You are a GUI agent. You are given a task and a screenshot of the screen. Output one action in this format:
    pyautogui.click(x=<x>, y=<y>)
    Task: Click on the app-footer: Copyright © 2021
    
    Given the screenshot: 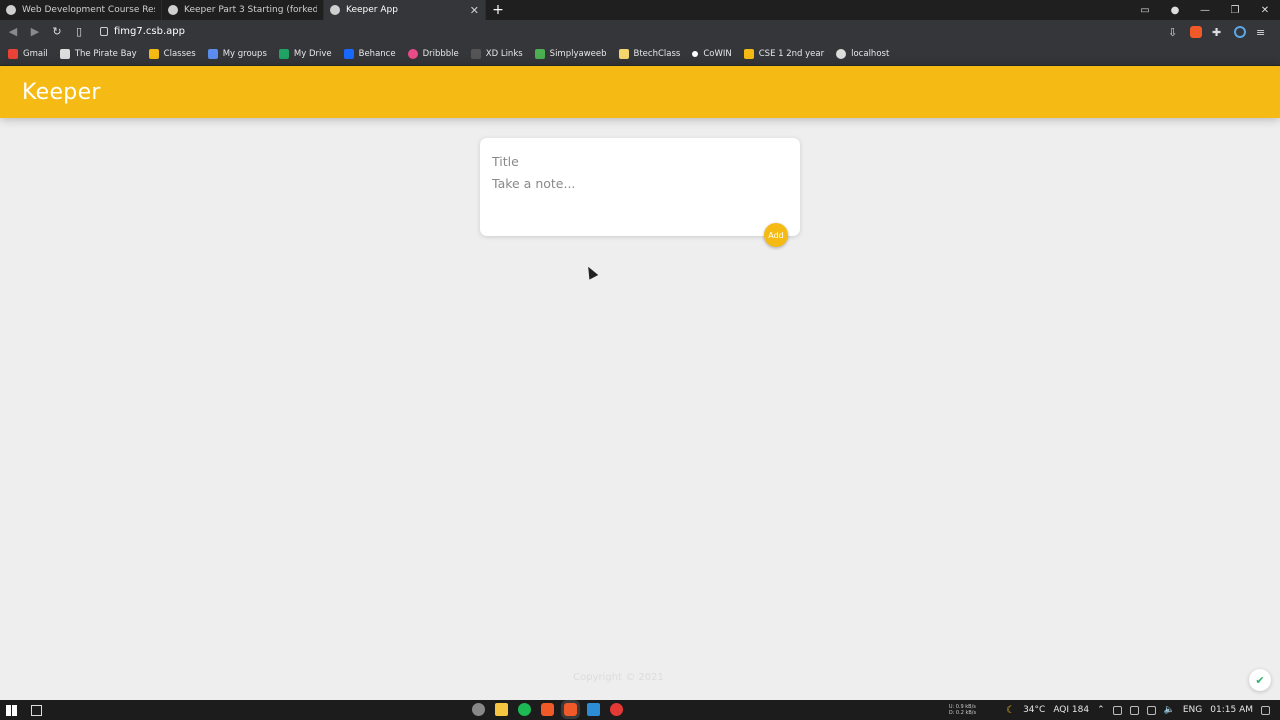 What is the action you would take?
    pyautogui.click(x=618, y=677)
    